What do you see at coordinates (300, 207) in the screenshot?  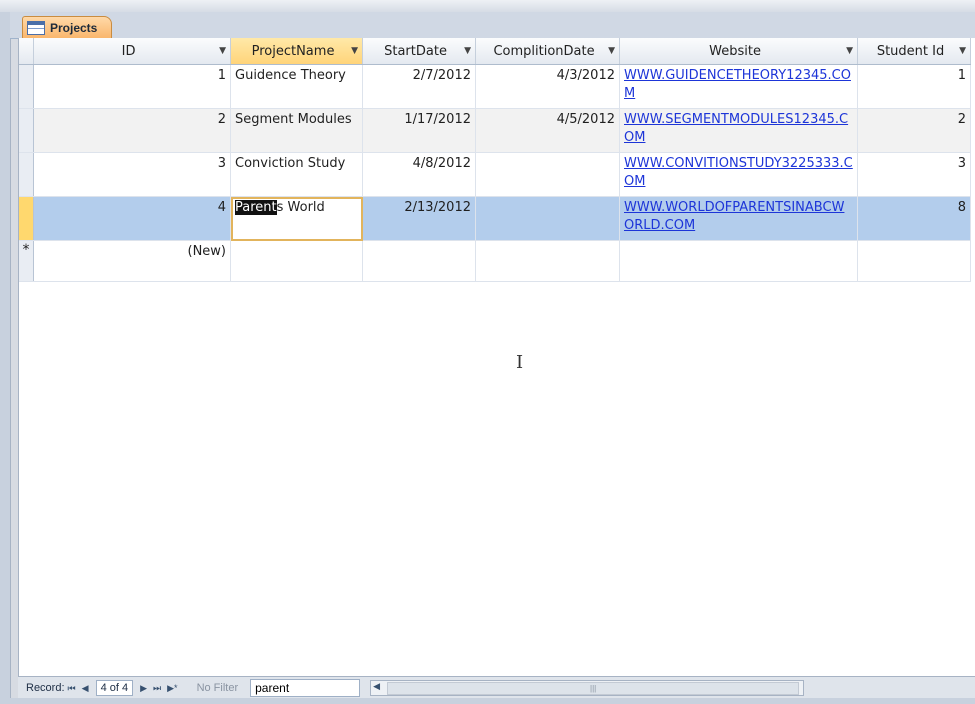 I see `cell-text-rest: s World` at bounding box center [300, 207].